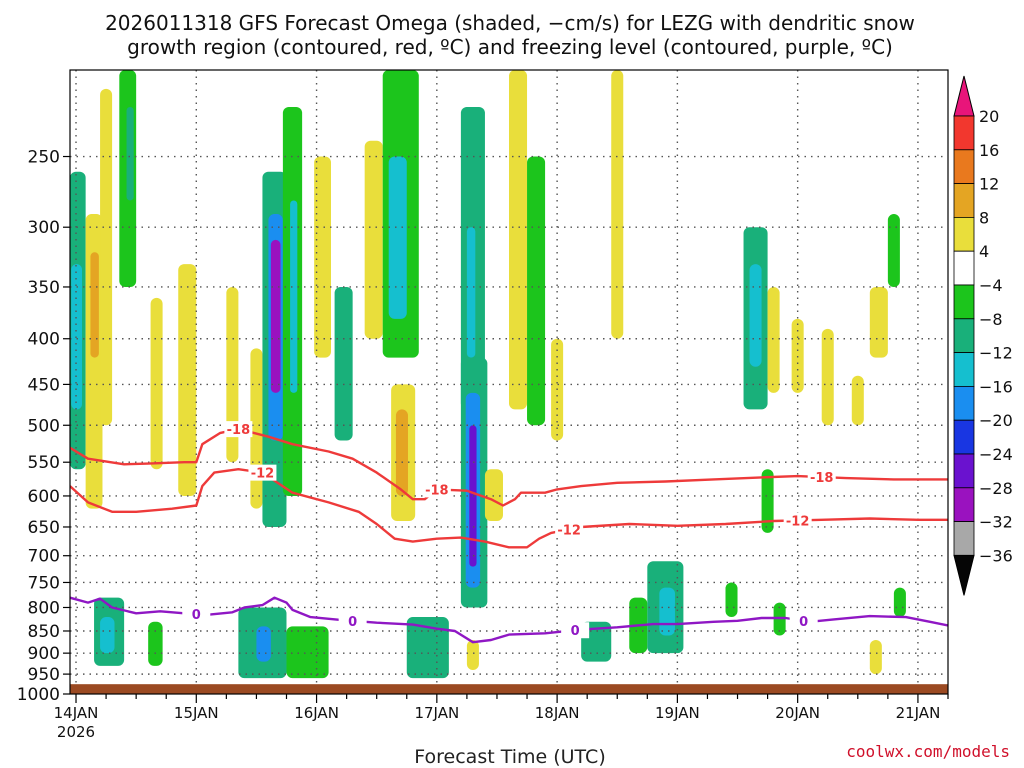 The image size is (1024, 768). Describe the element at coordinates (38, 695) in the screenshot. I see `y-tick-label: 1000` at that location.